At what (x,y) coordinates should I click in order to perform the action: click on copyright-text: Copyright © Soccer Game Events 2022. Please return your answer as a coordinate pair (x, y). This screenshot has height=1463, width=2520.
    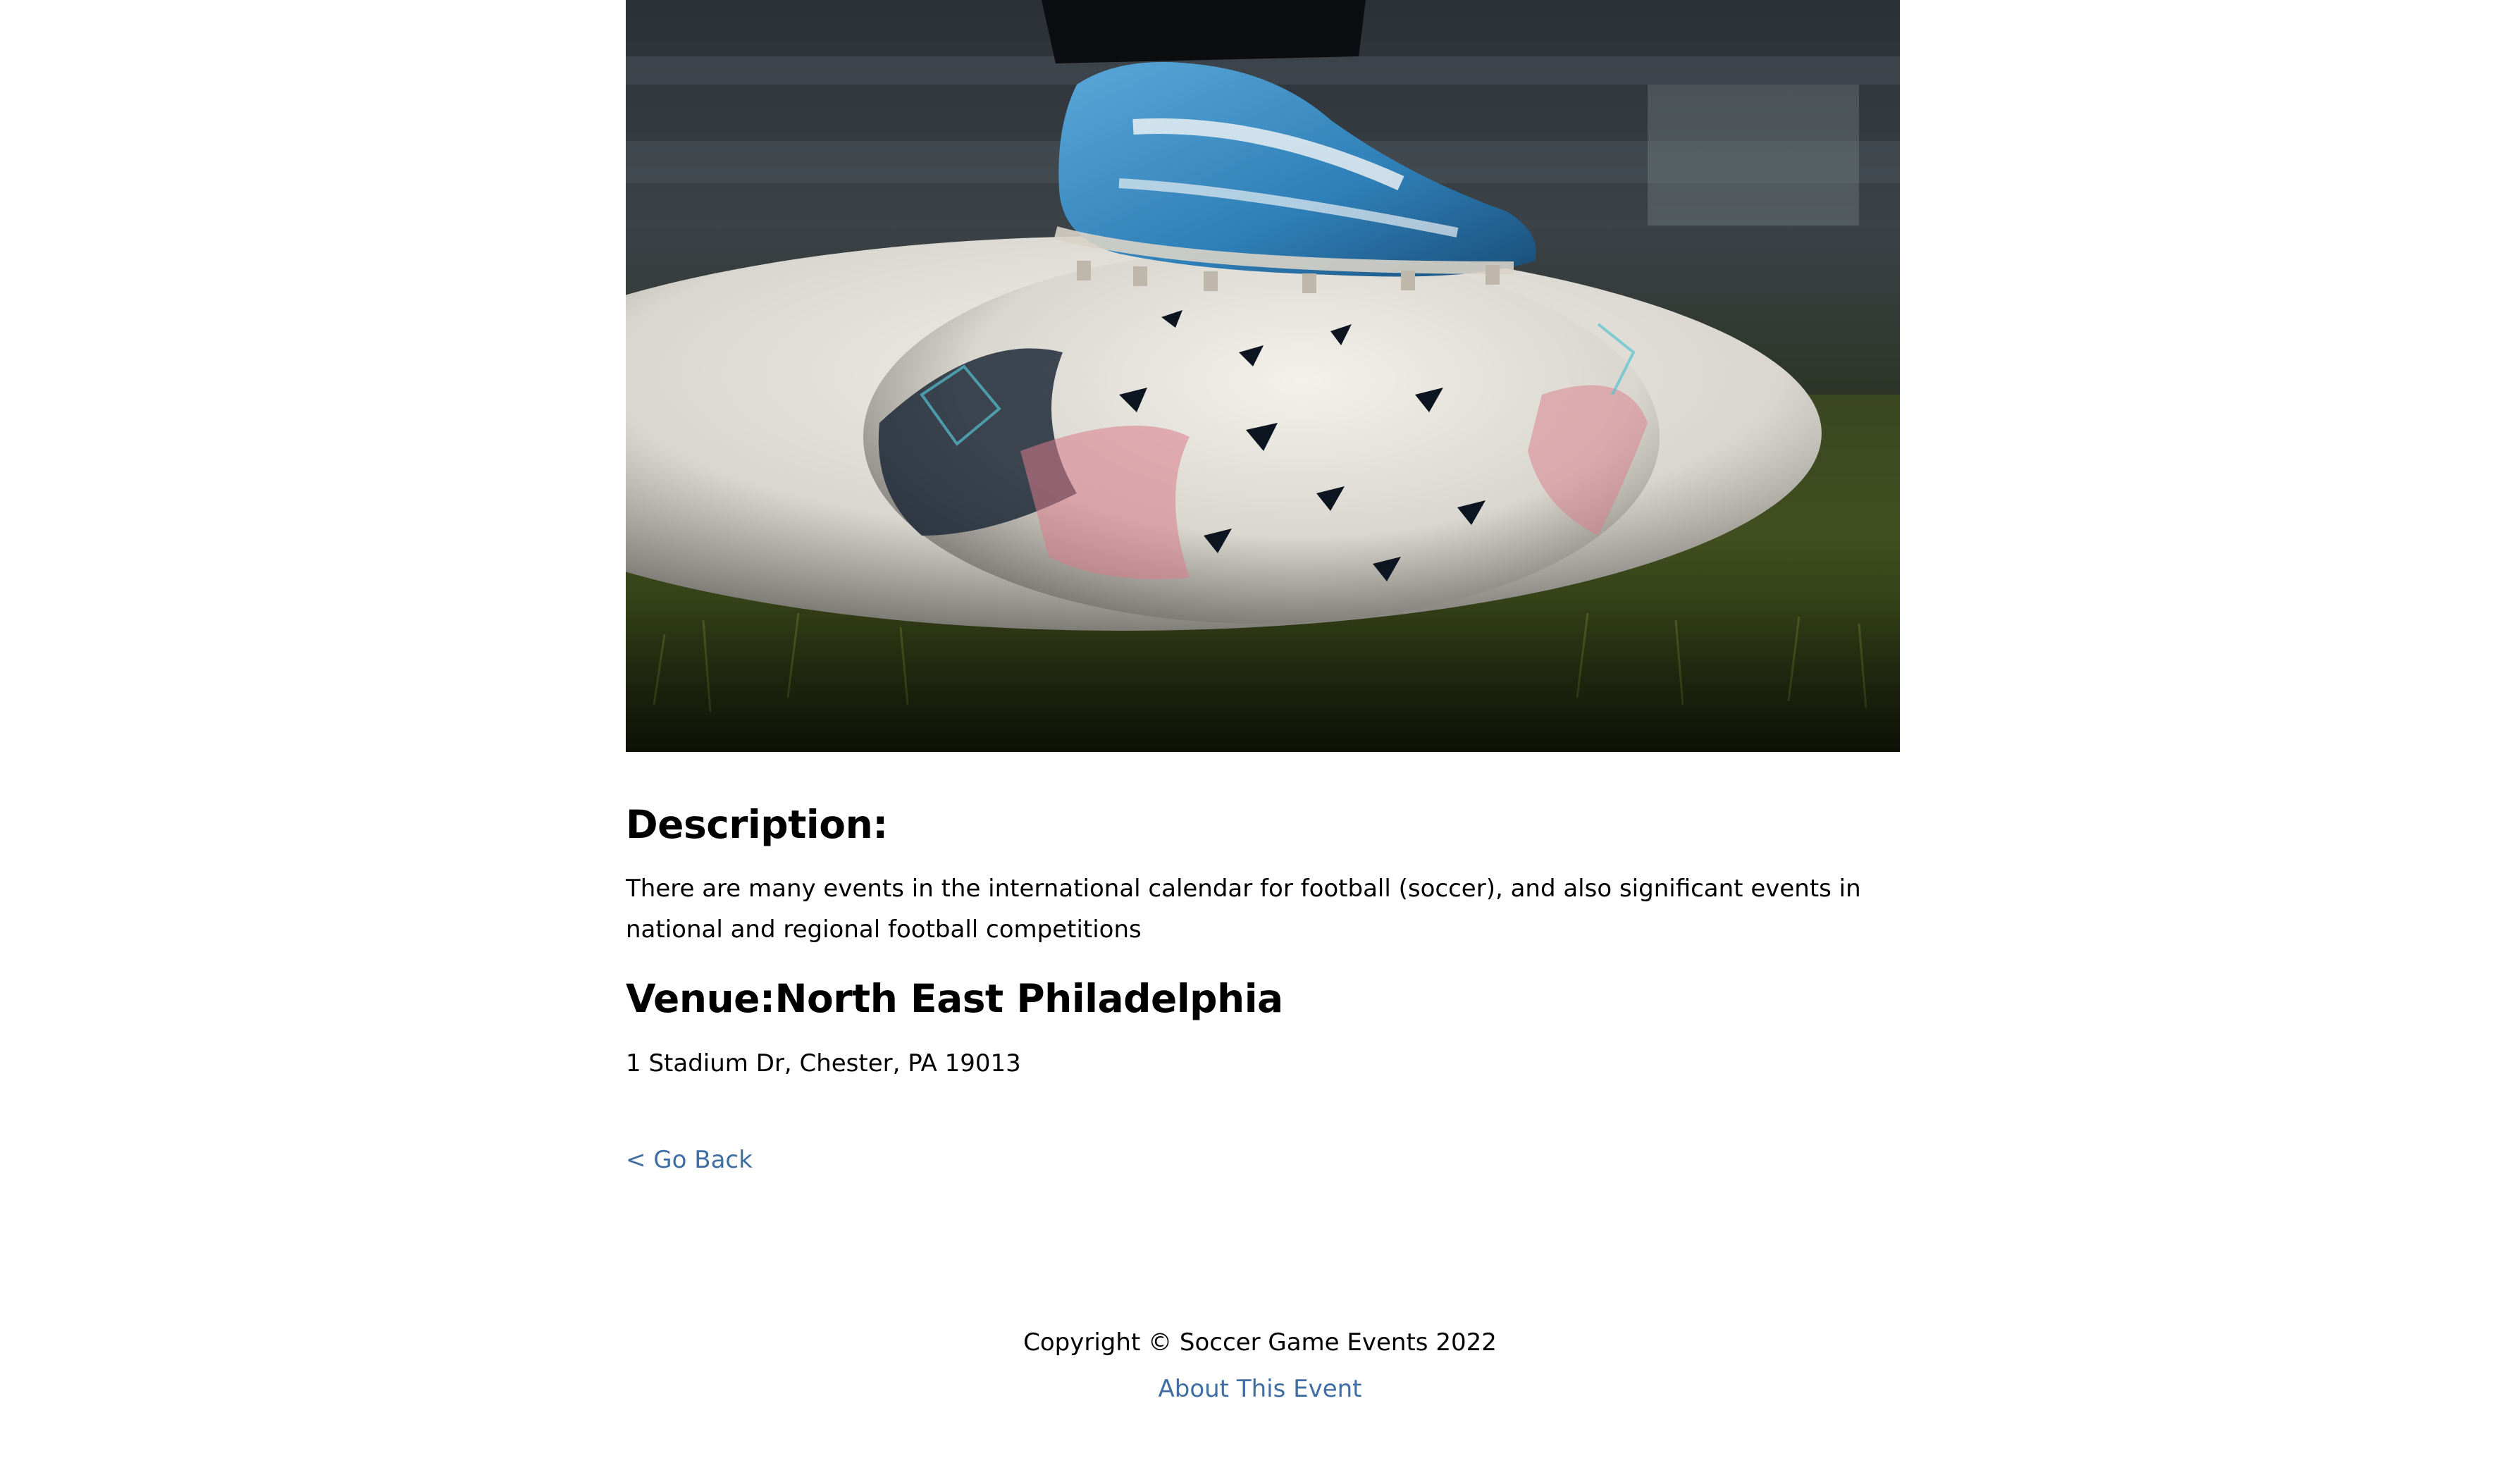
    Looking at the image, I should click on (1260, 1342).